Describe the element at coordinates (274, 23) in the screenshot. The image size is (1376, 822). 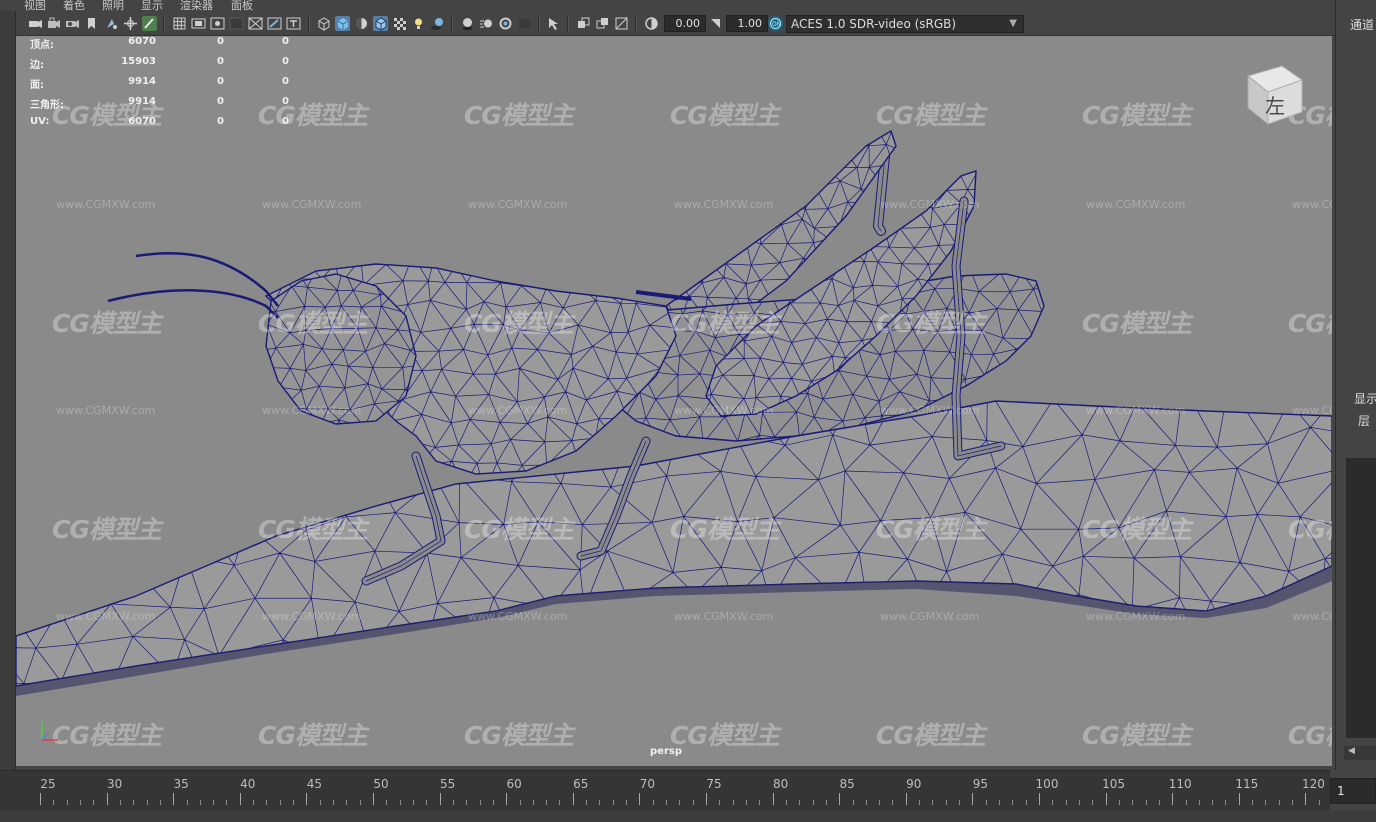
I see `safe-action-icon` at that location.